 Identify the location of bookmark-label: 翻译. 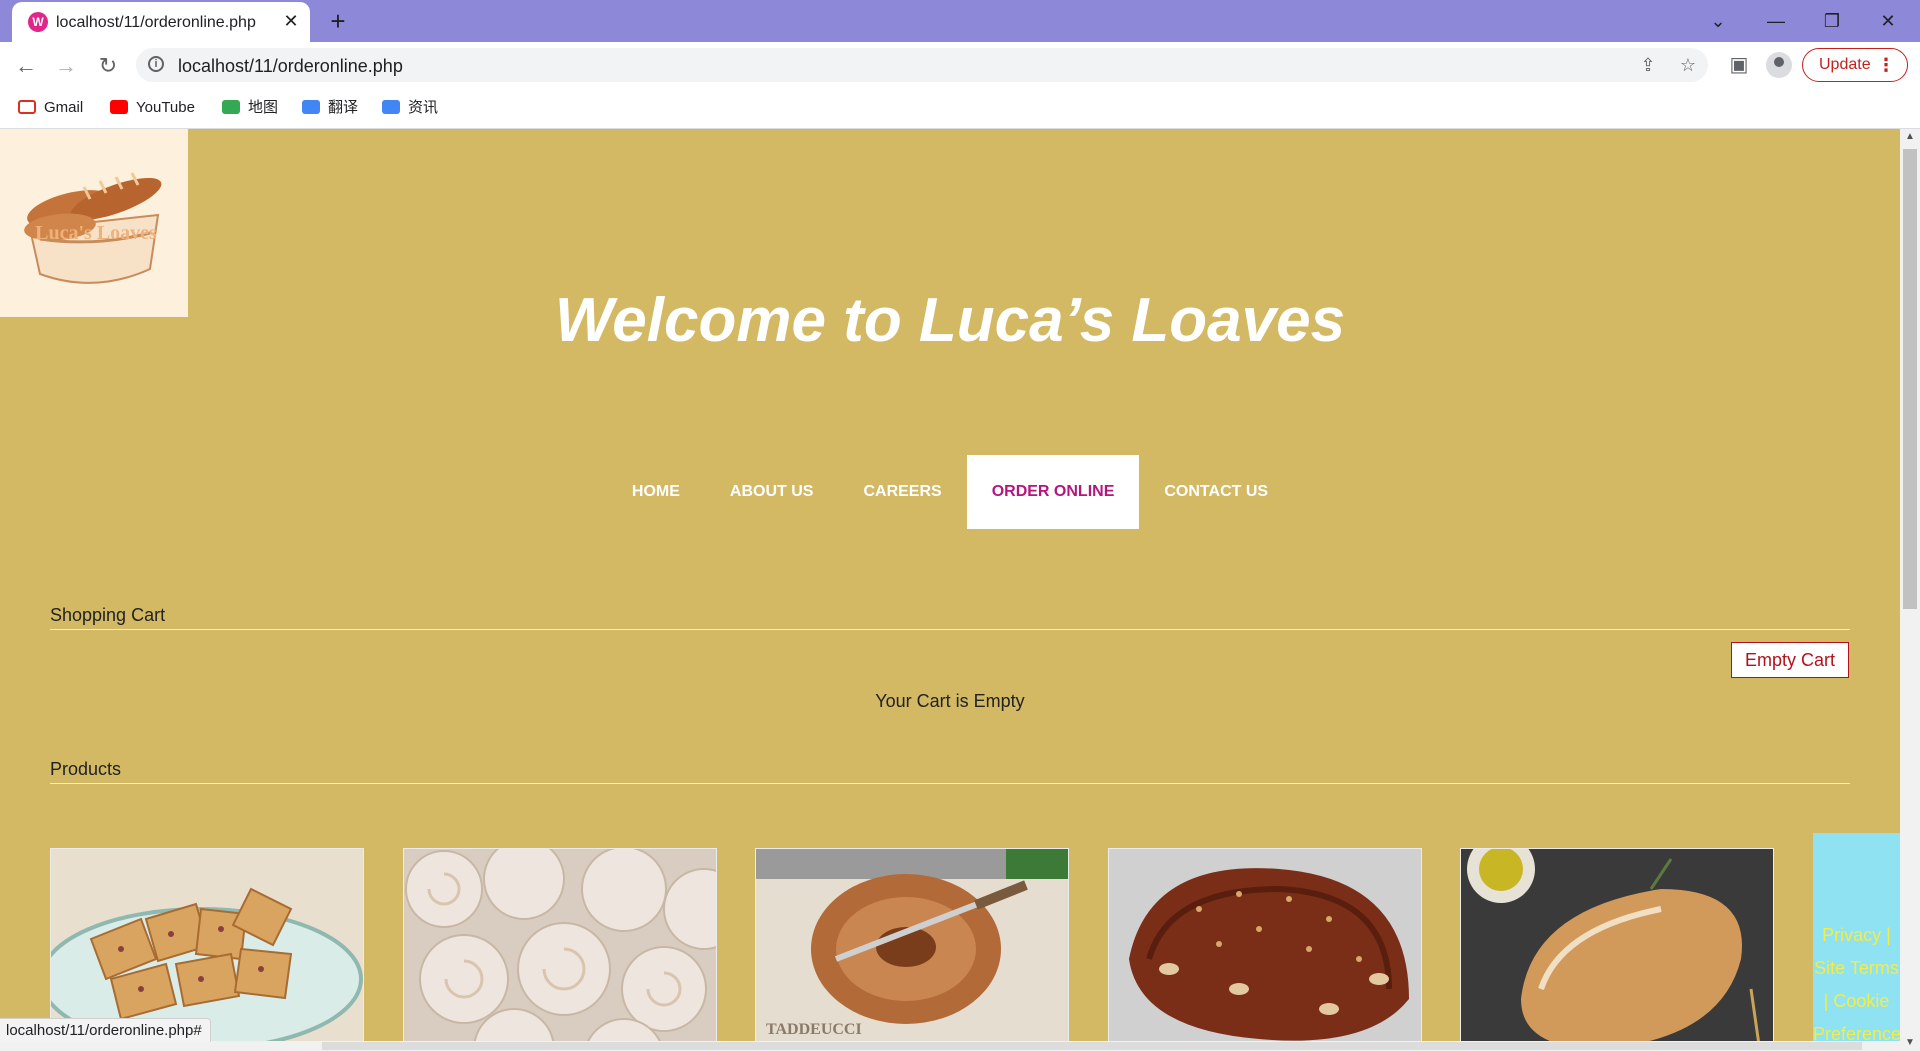
(343, 107).